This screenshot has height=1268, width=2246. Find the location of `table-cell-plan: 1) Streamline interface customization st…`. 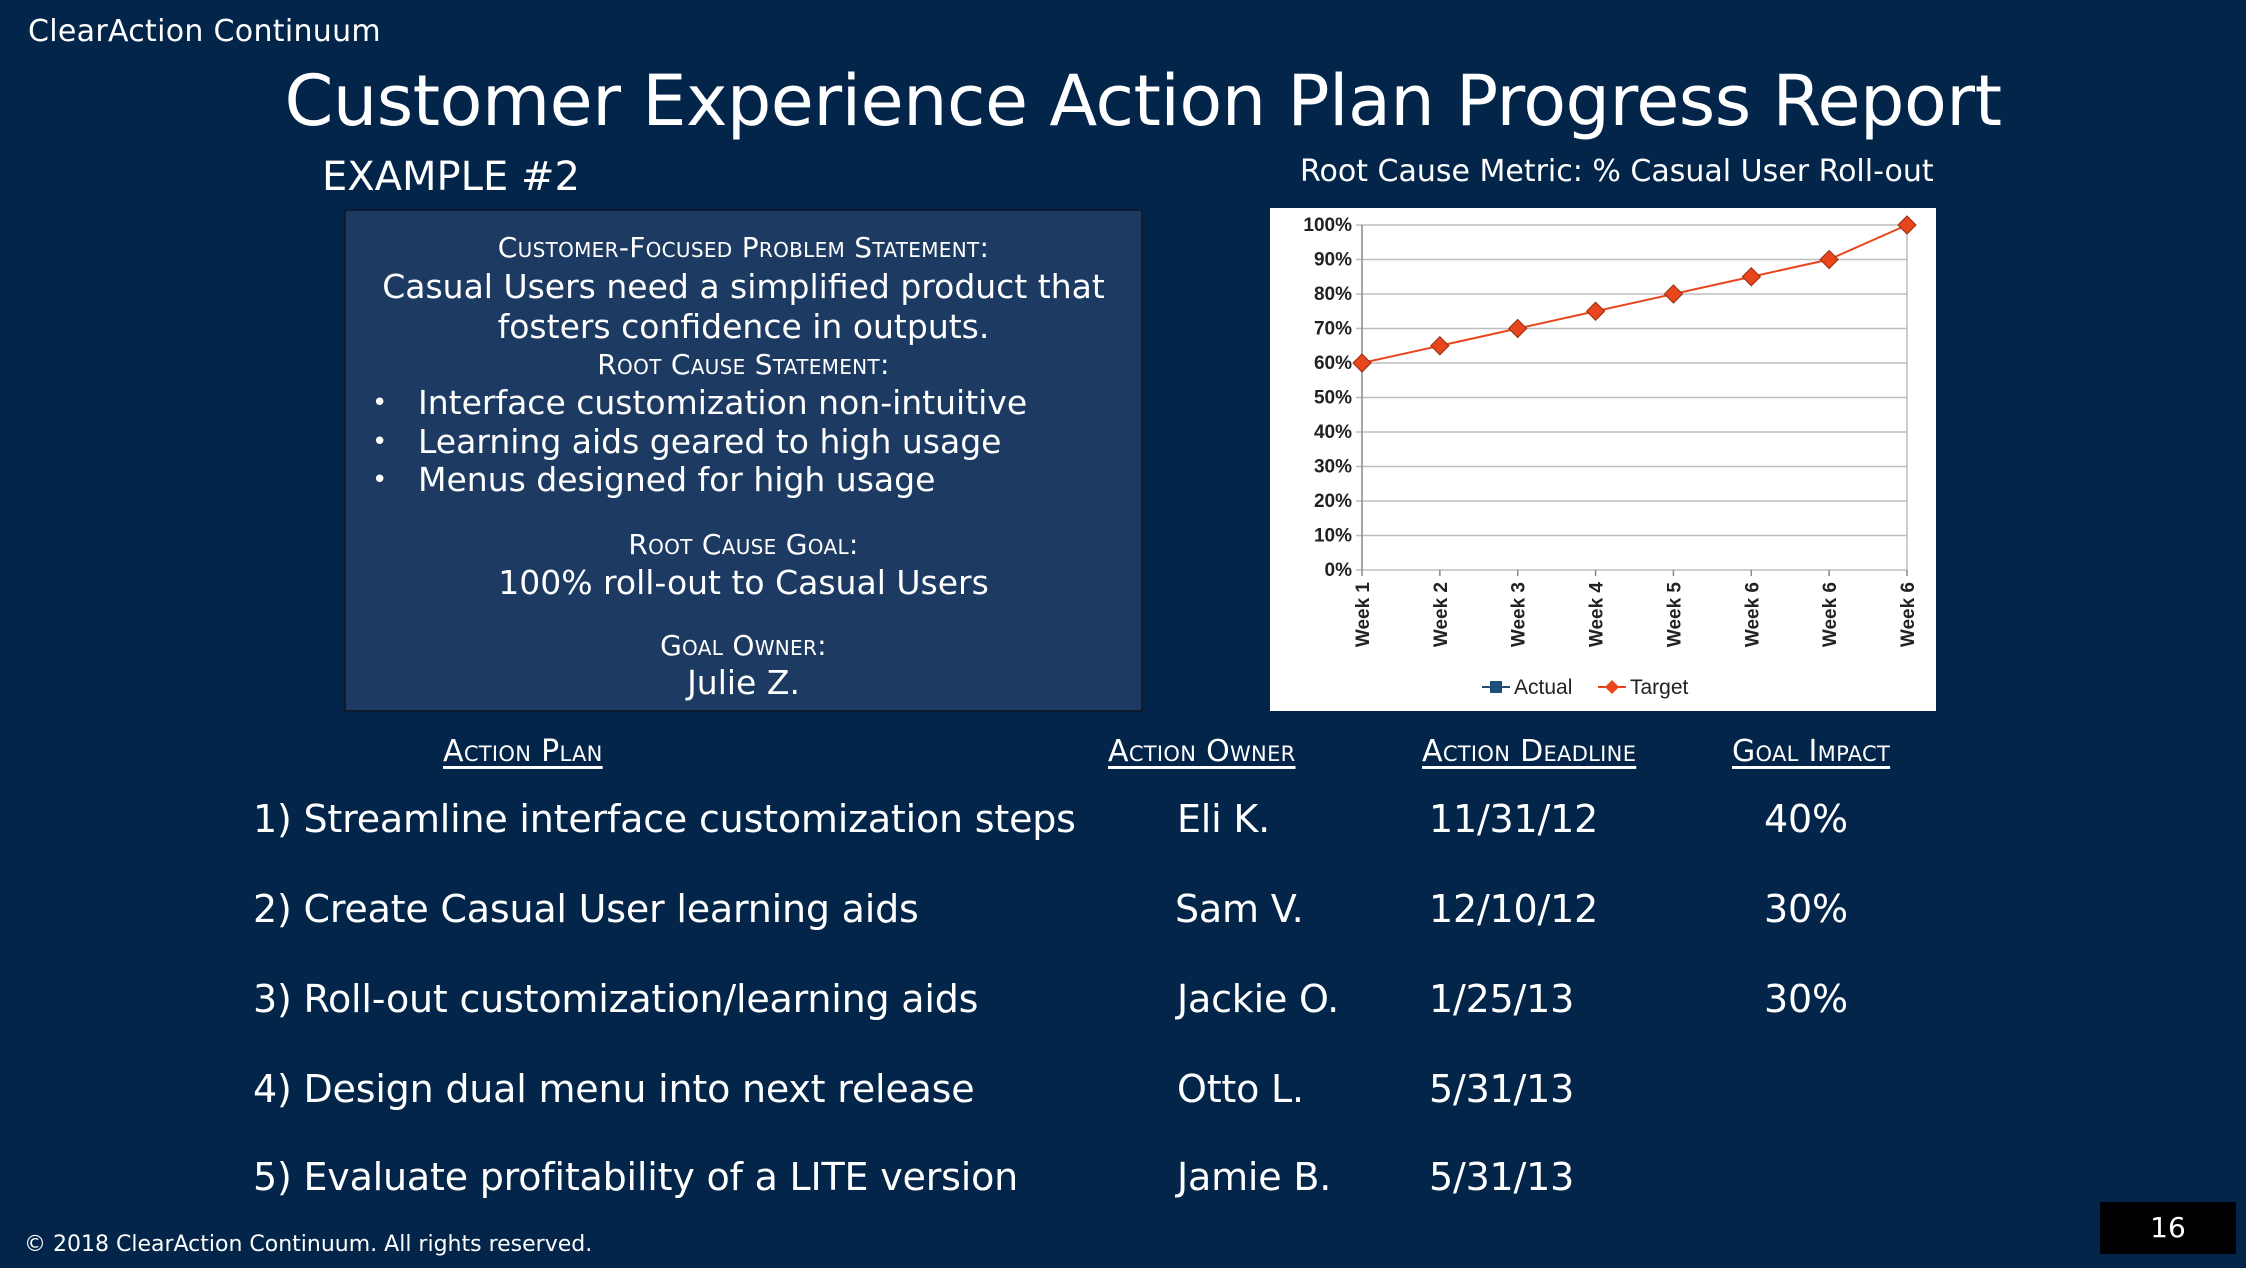

table-cell-plan: 1) Streamline interface customization st… is located at coordinates (664, 819).